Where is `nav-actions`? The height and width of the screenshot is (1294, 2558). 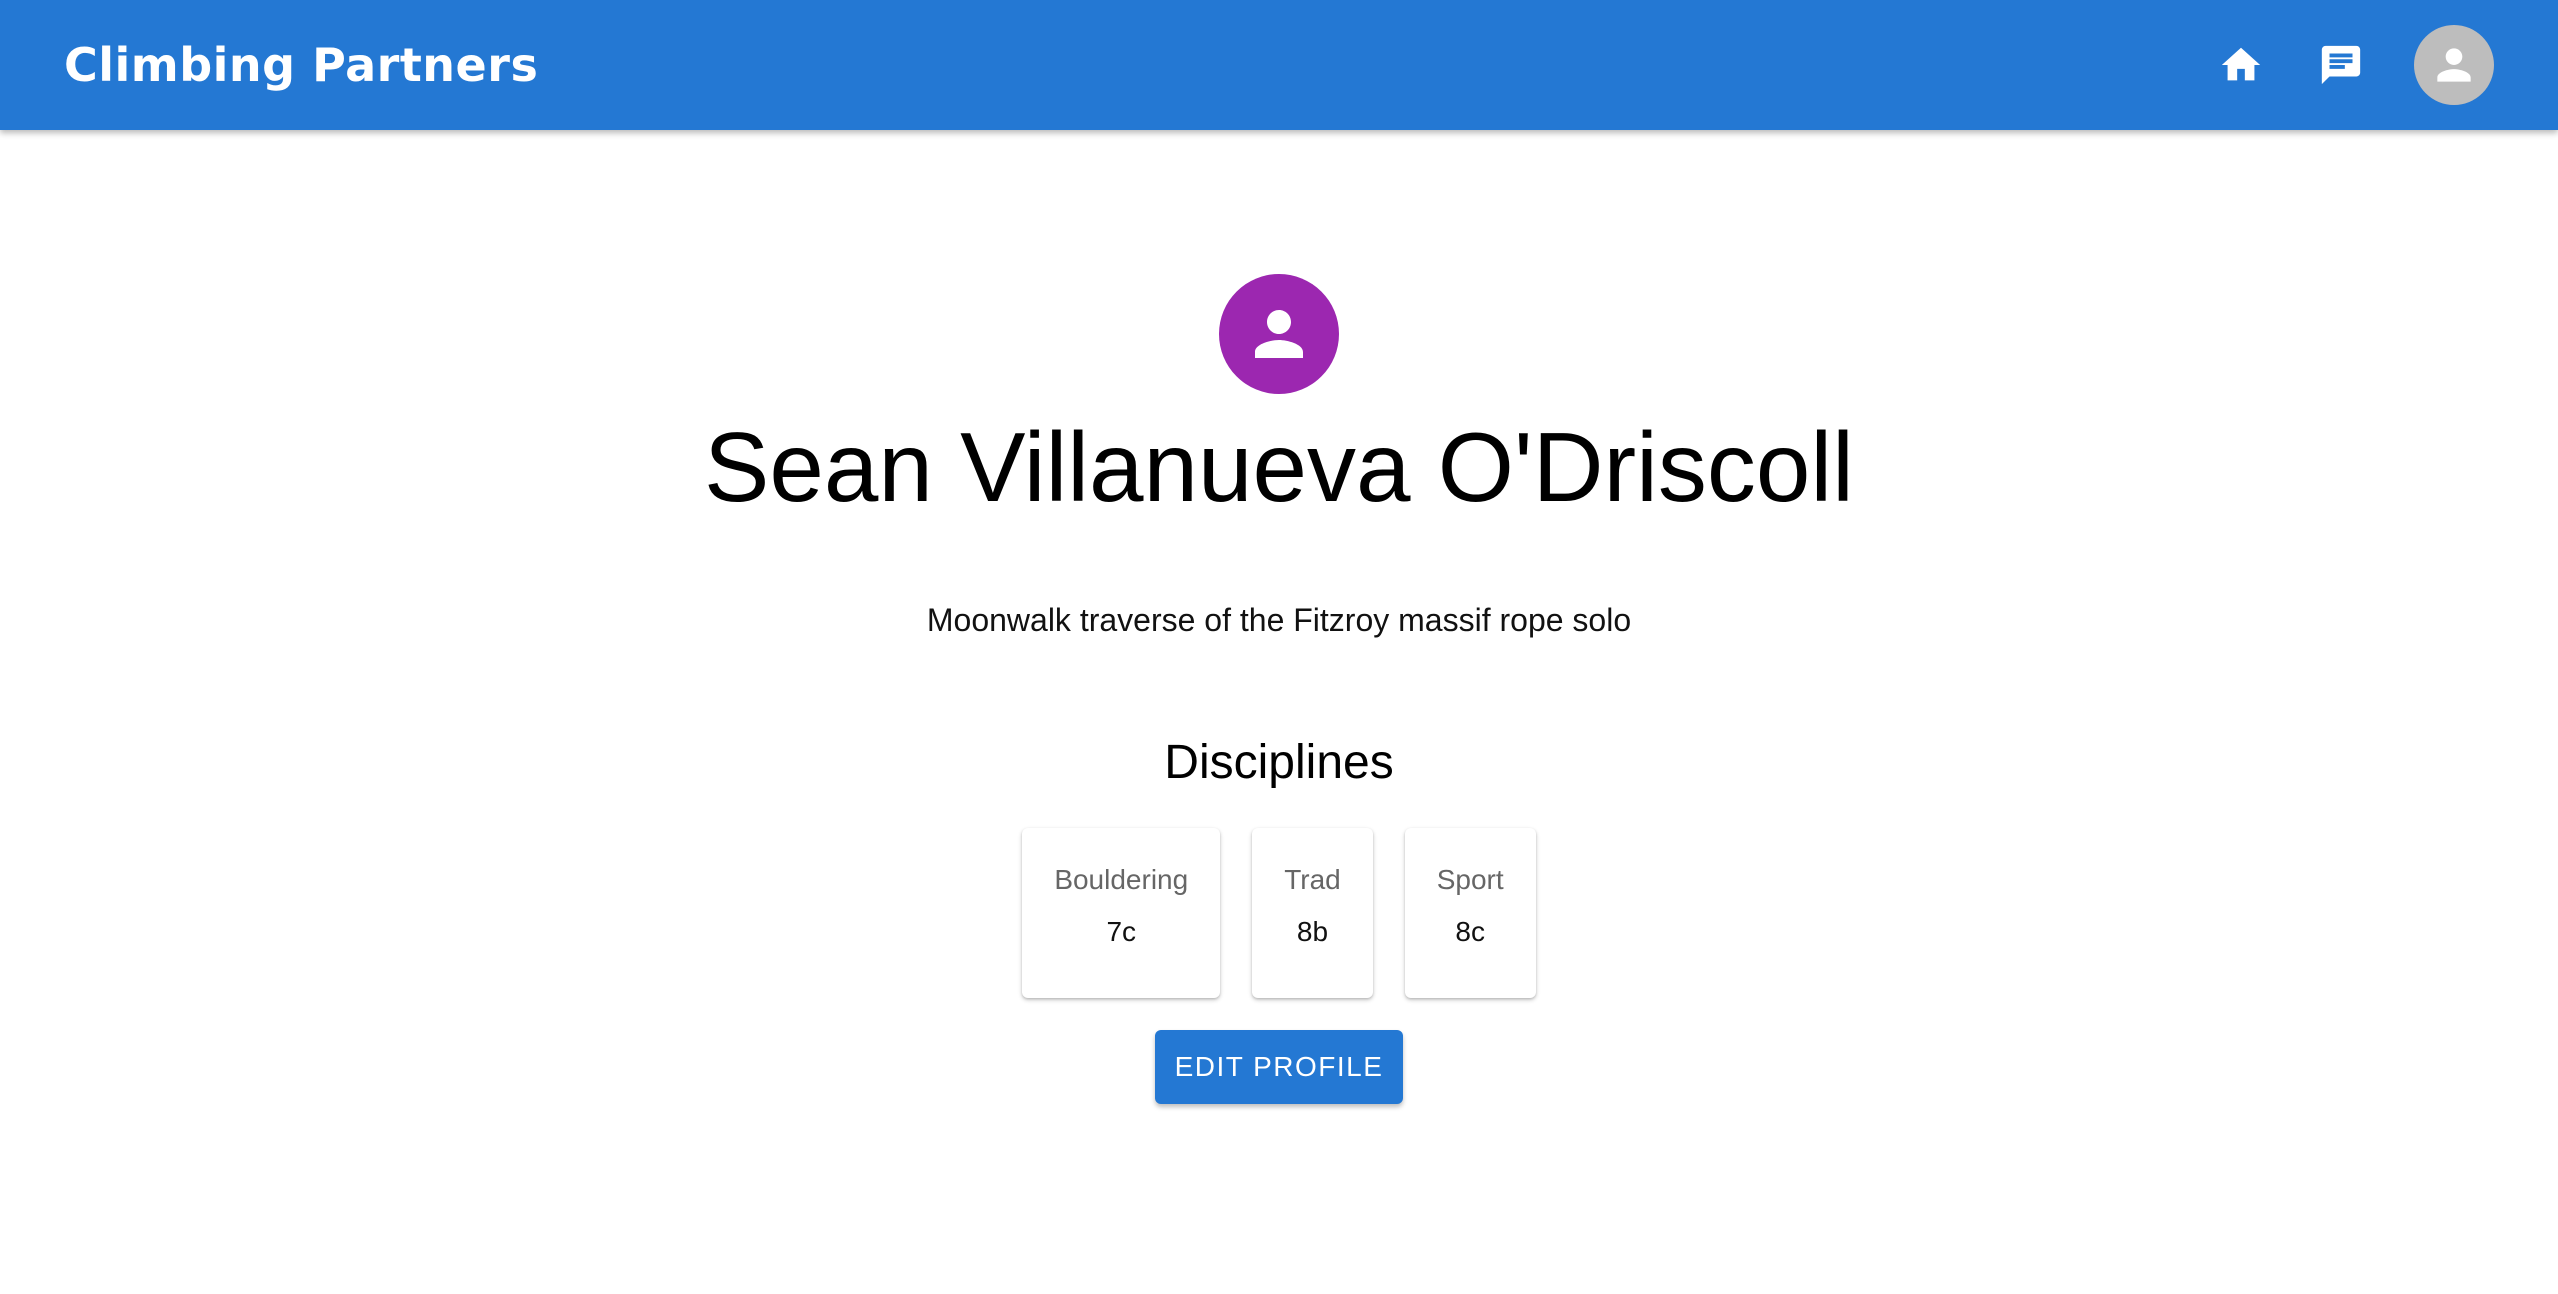 nav-actions is located at coordinates (2354, 65).